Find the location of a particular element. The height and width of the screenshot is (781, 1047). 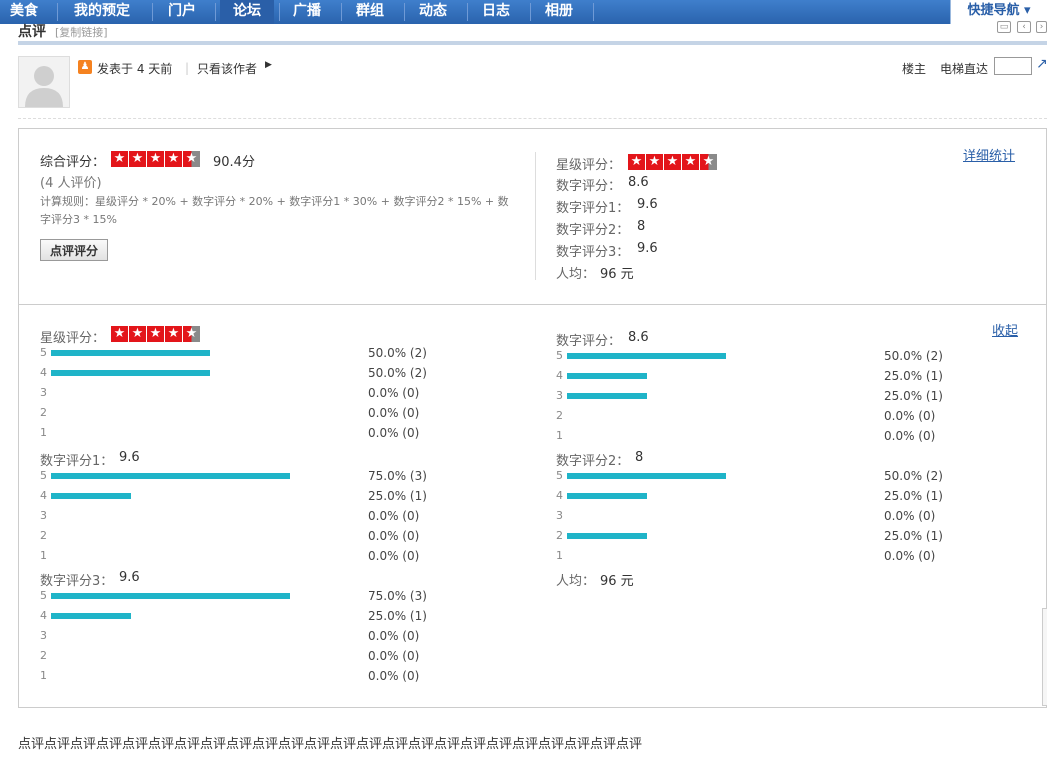

nav-item-blog: 日志 is located at coordinates (500, 12).